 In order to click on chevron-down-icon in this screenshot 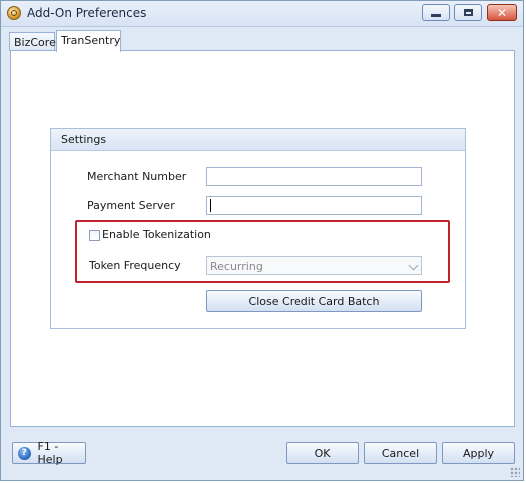, I will do `click(413, 265)`.